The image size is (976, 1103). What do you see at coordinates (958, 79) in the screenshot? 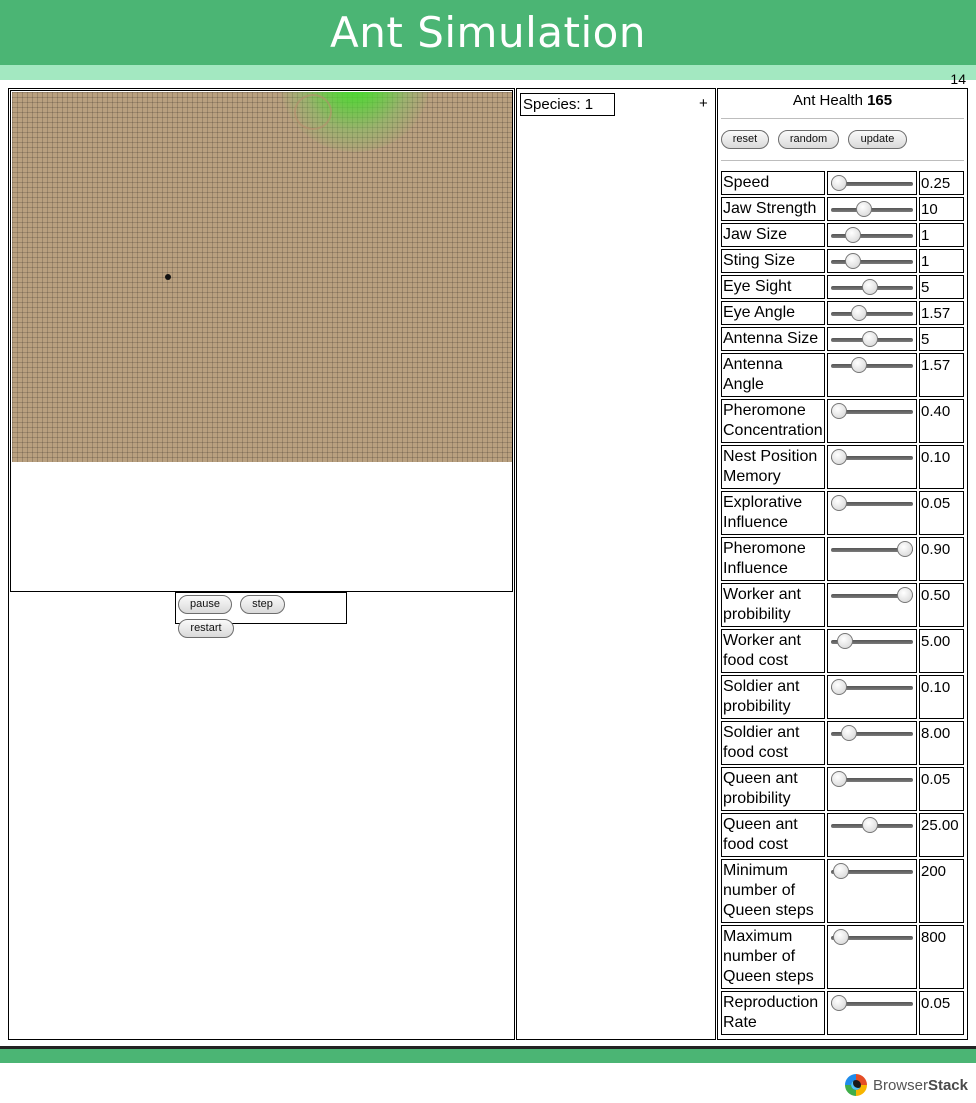
I see `step-counter: 14` at bounding box center [958, 79].